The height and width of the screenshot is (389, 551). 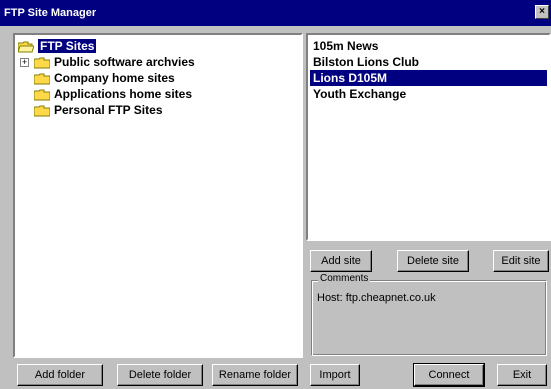 I want to click on site-item: 105m News, so click(x=428, y=46).